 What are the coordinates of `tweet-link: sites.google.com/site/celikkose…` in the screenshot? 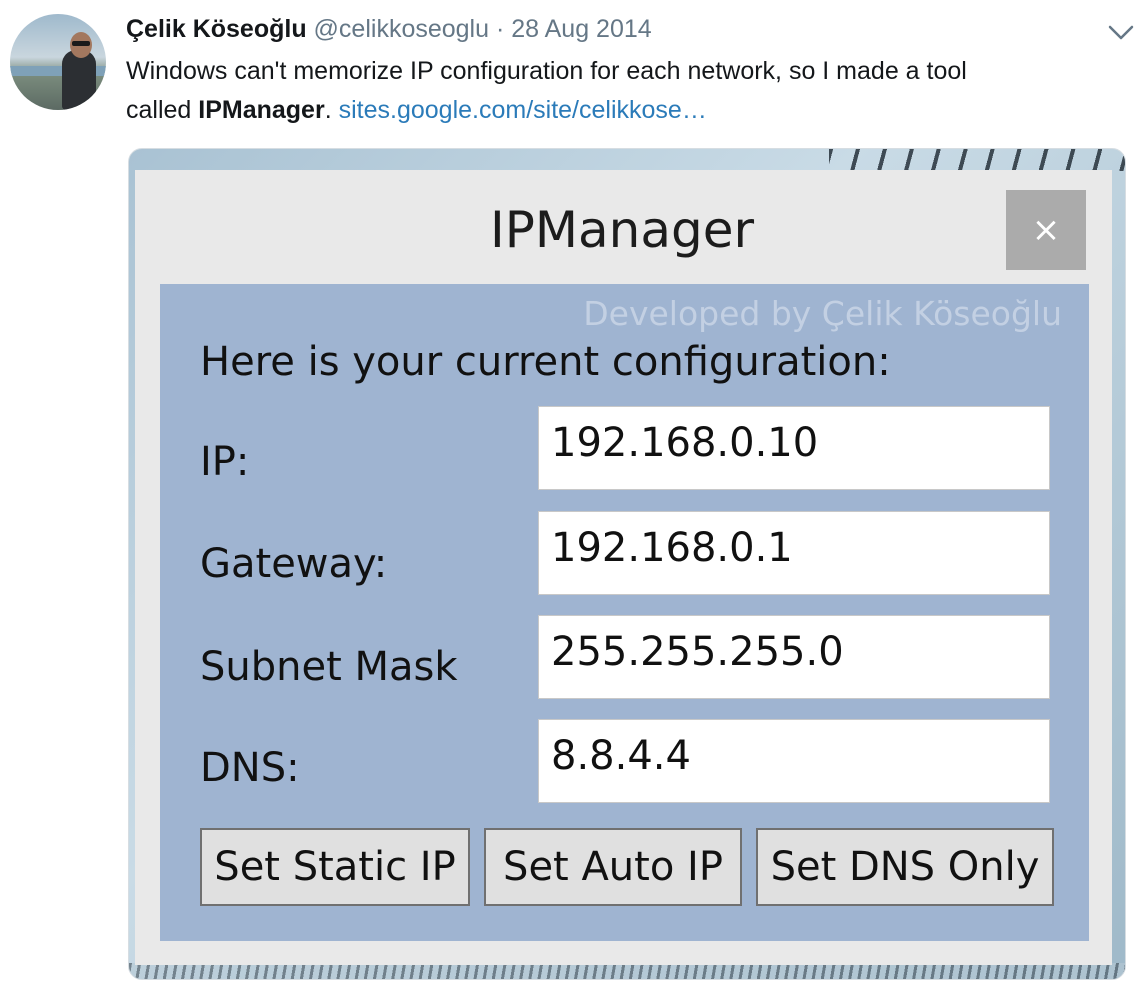 It's located at (523, 110).